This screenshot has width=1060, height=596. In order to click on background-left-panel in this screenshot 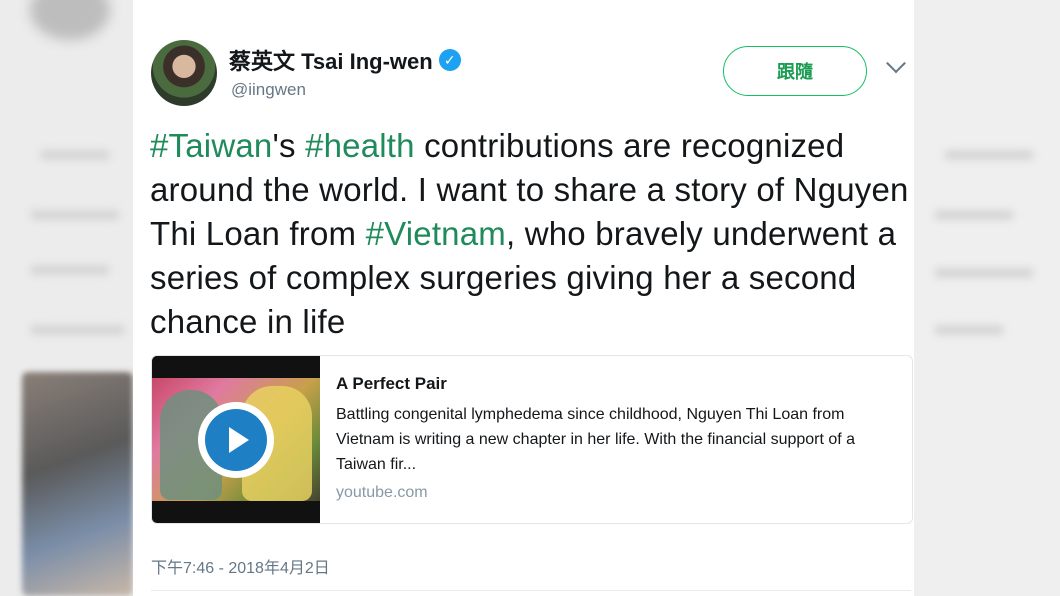, I will do `click(66, 298)`.